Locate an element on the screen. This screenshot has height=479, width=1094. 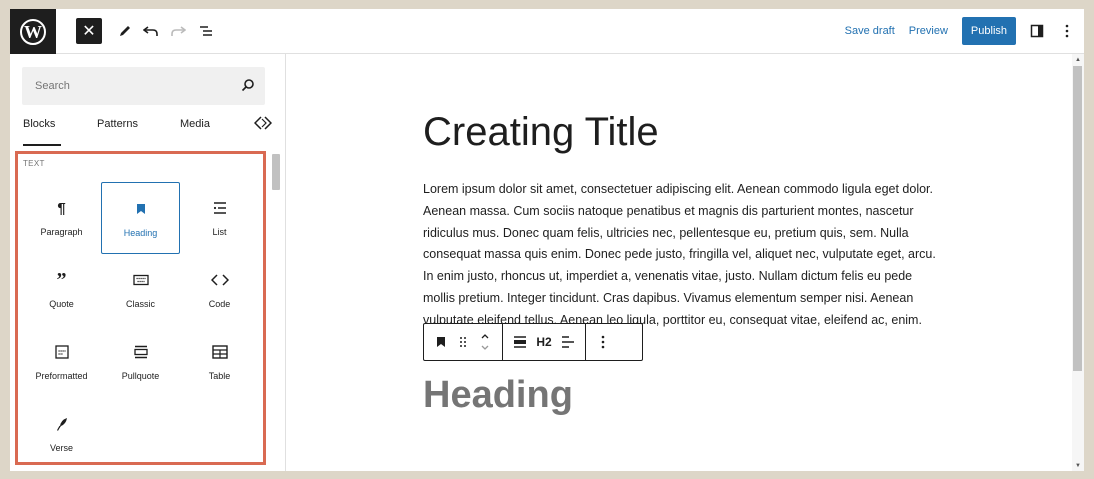
block-label: List is located at coordinates (219, 232).